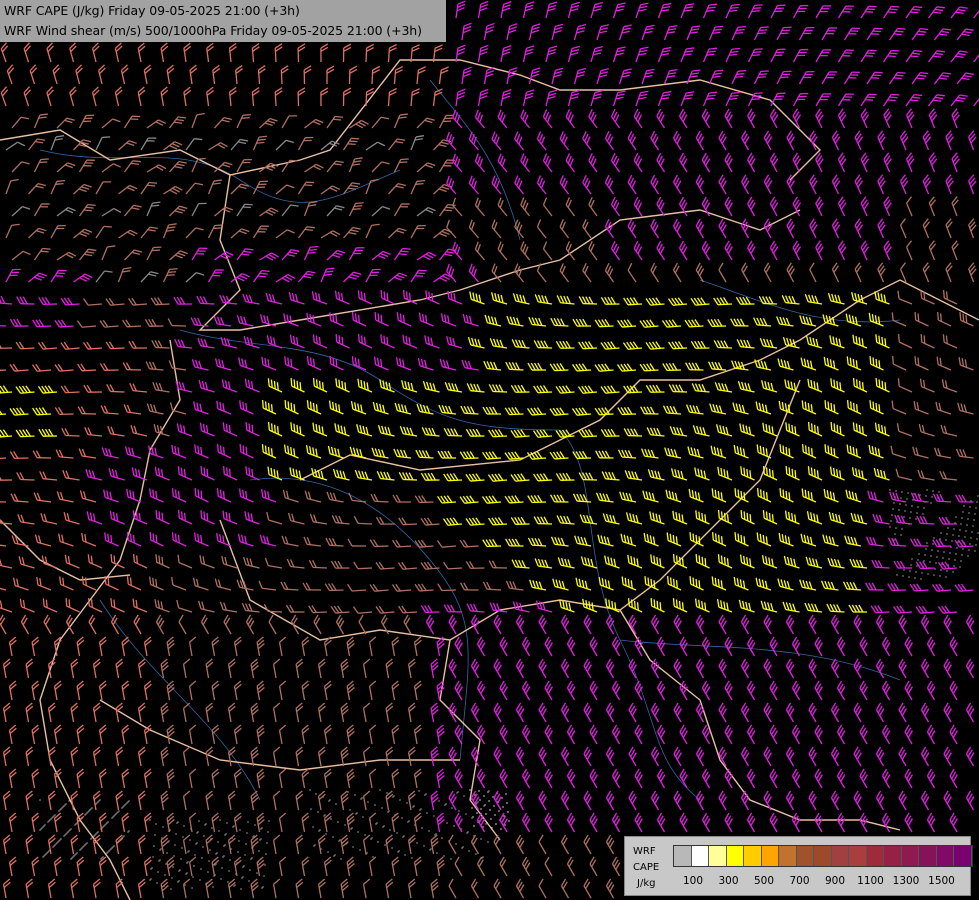  Describe the element at coordinates (835, 881) in the screenshot. I see `legend-tick: 900` at that location.